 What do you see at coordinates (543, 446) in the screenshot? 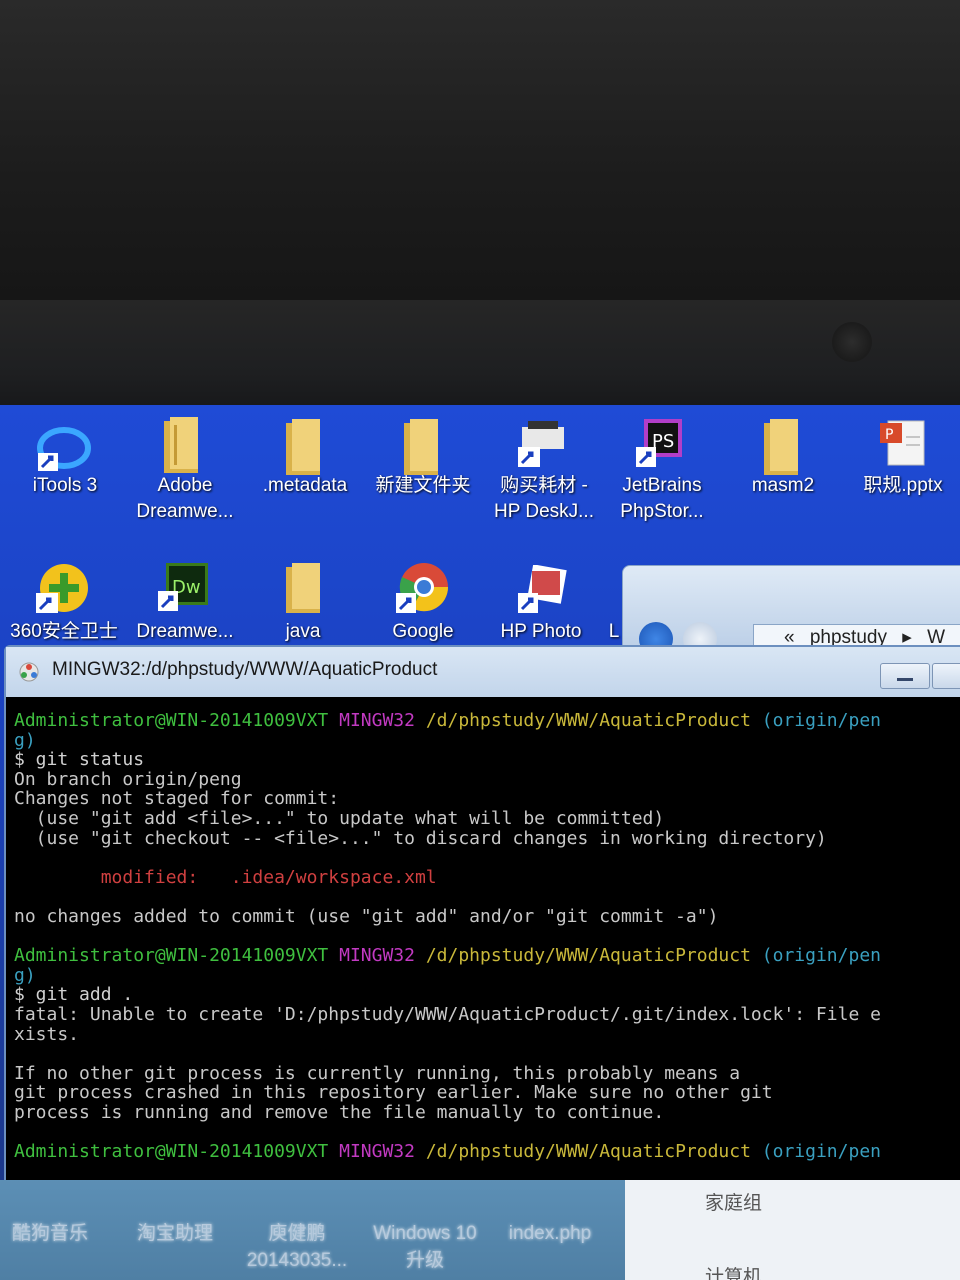
I see `printer-shortcut-icon` at bounding box center [543, 446].